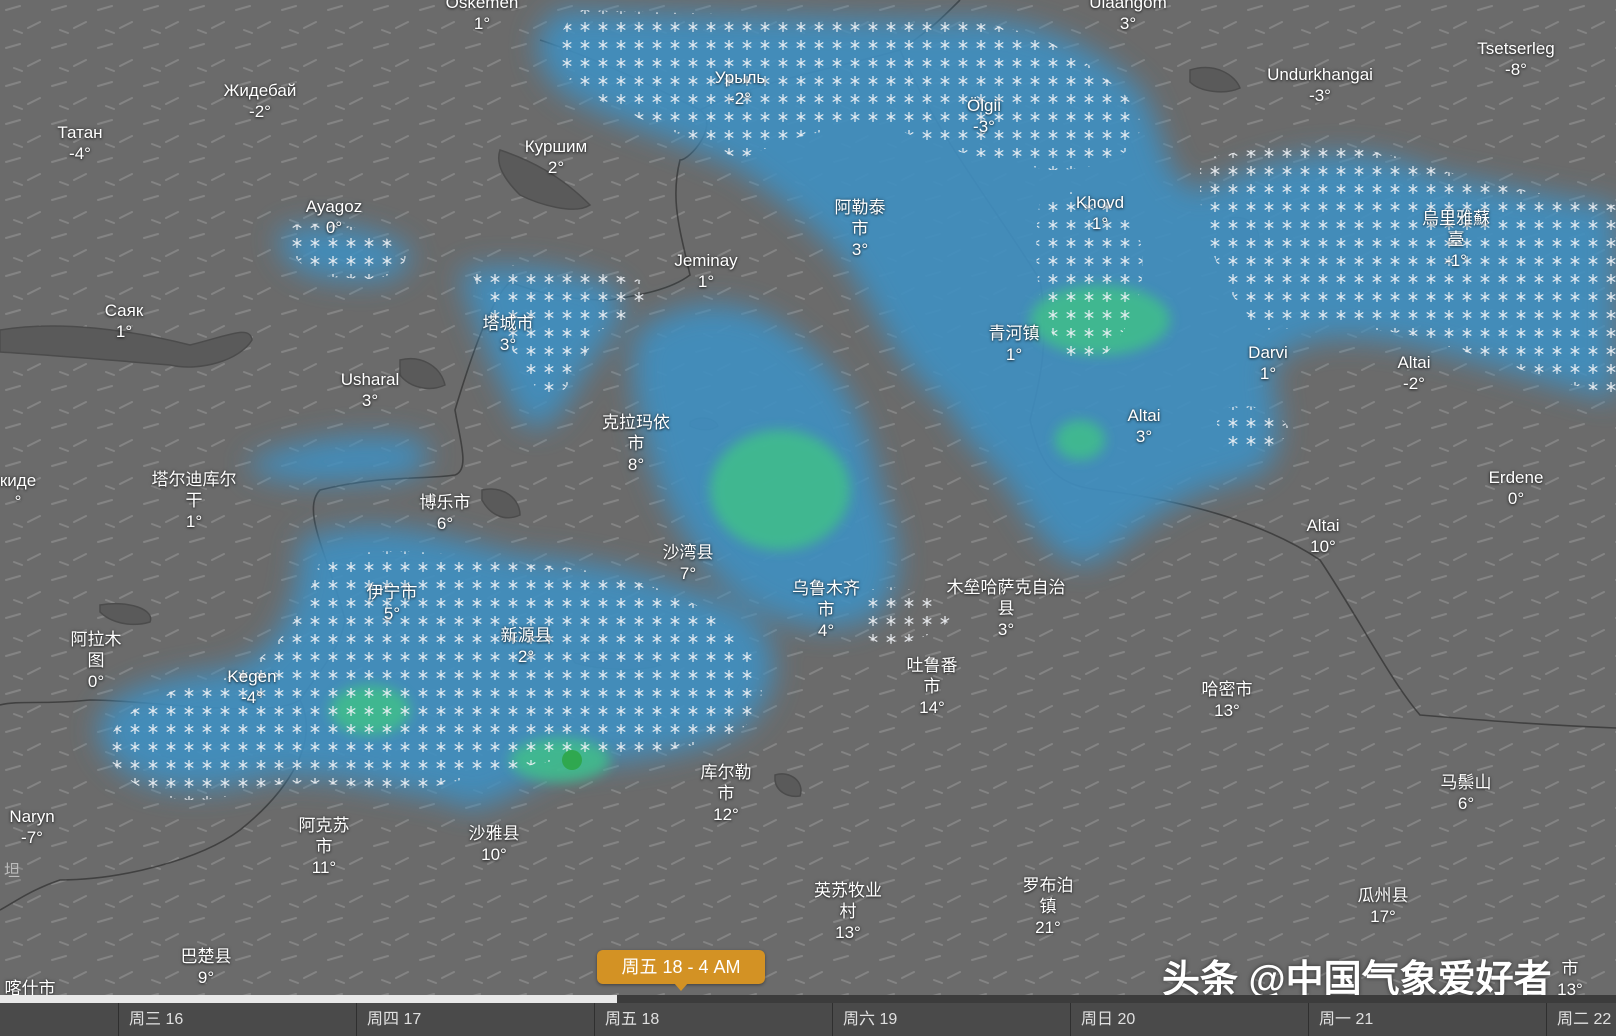  I want to click on time-tooltip: 周五 18 - 4 AM, so click(681, 970).